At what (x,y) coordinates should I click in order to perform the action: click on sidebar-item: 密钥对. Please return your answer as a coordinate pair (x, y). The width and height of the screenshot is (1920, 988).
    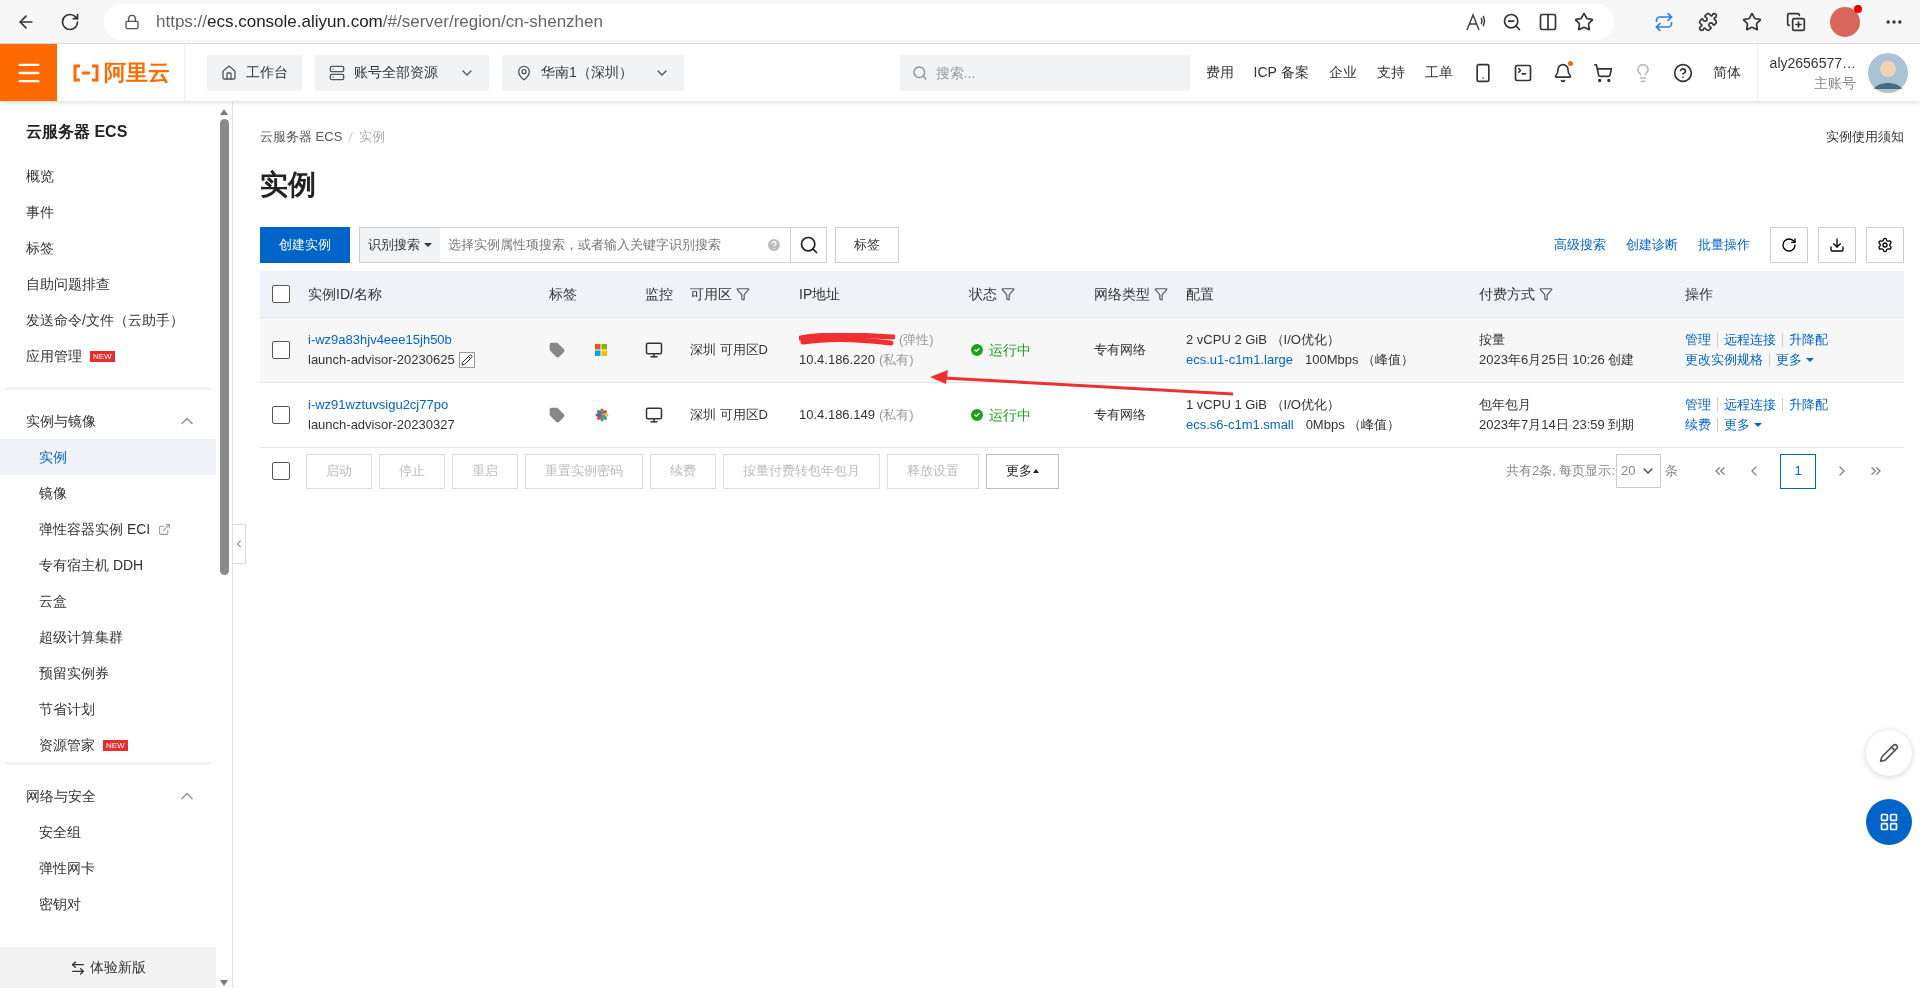
    Looking at the image, I should click on (108, 904).